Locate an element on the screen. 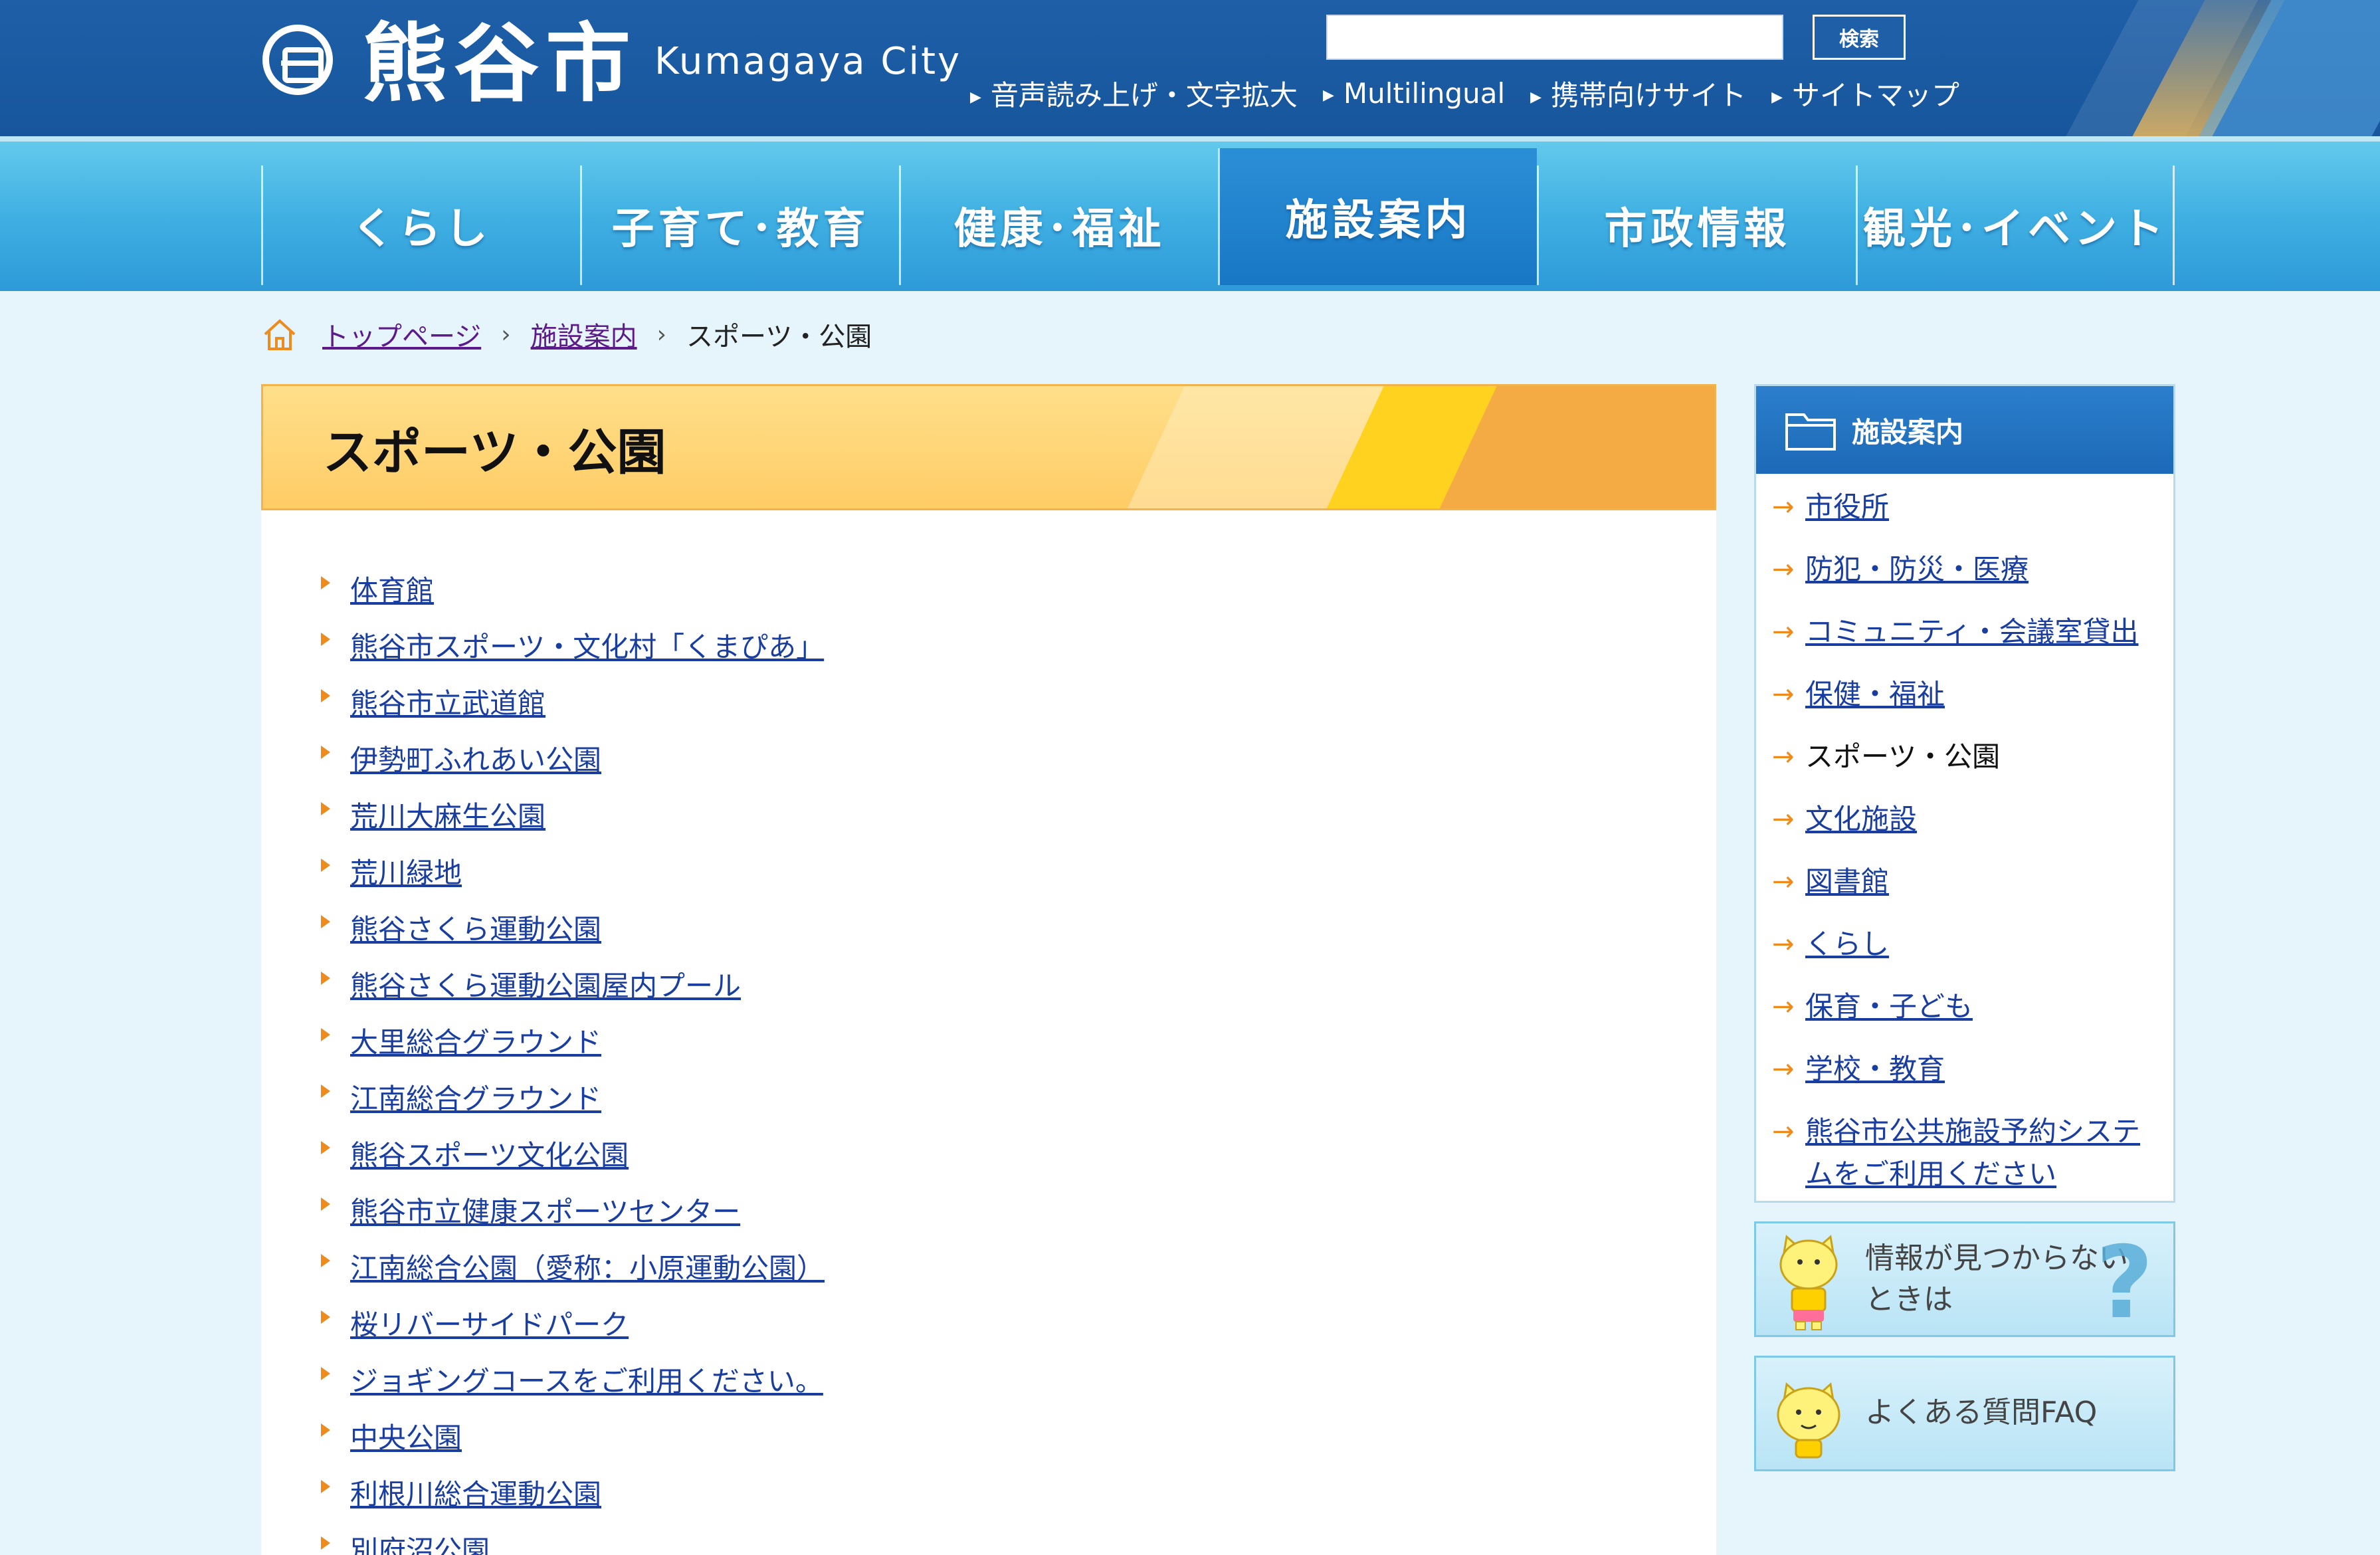 This screenshot has height=1555, width=2380. list-item: 熊谷市スポーツ・文化村「くまぴあ」 is located at coordinates (573, 653).